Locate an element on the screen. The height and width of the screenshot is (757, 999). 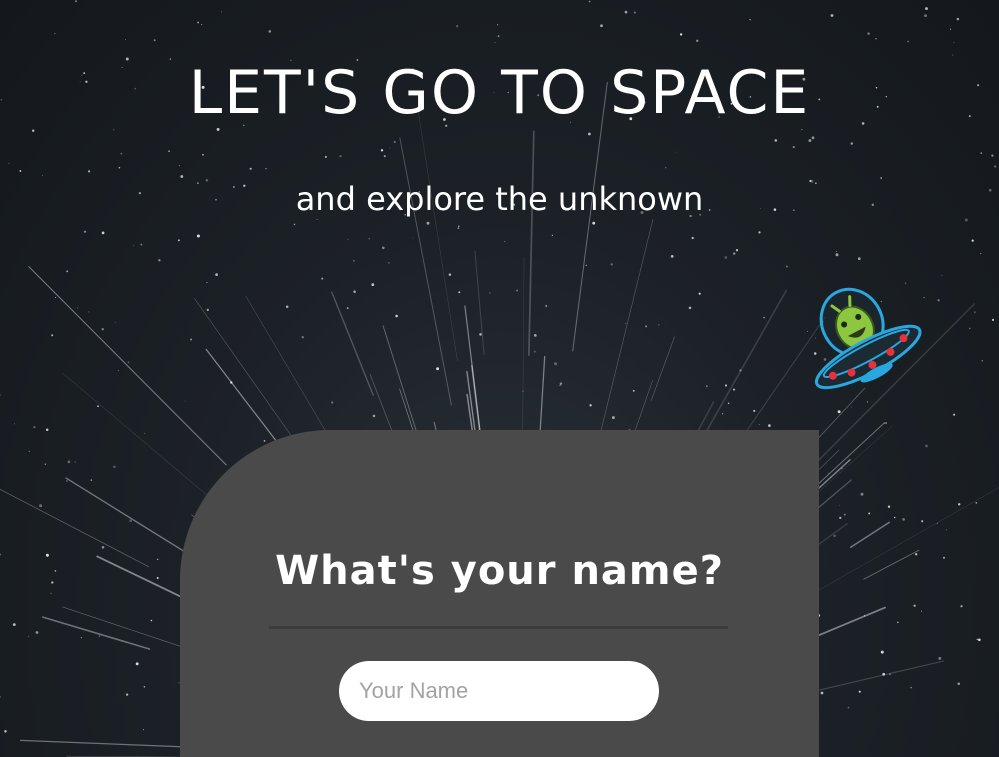
page-title: LET'S GO TO SPACE is located at coordinates (499, 93).